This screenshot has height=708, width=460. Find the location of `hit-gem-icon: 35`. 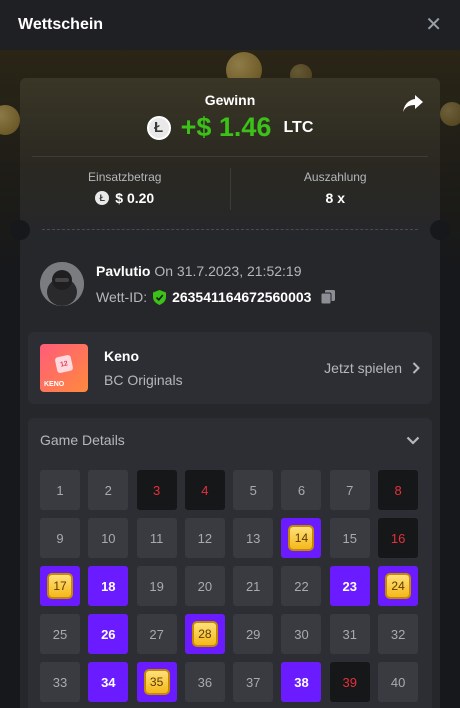

hit-gem-icon: 35 is located at coordinates (156, 682).